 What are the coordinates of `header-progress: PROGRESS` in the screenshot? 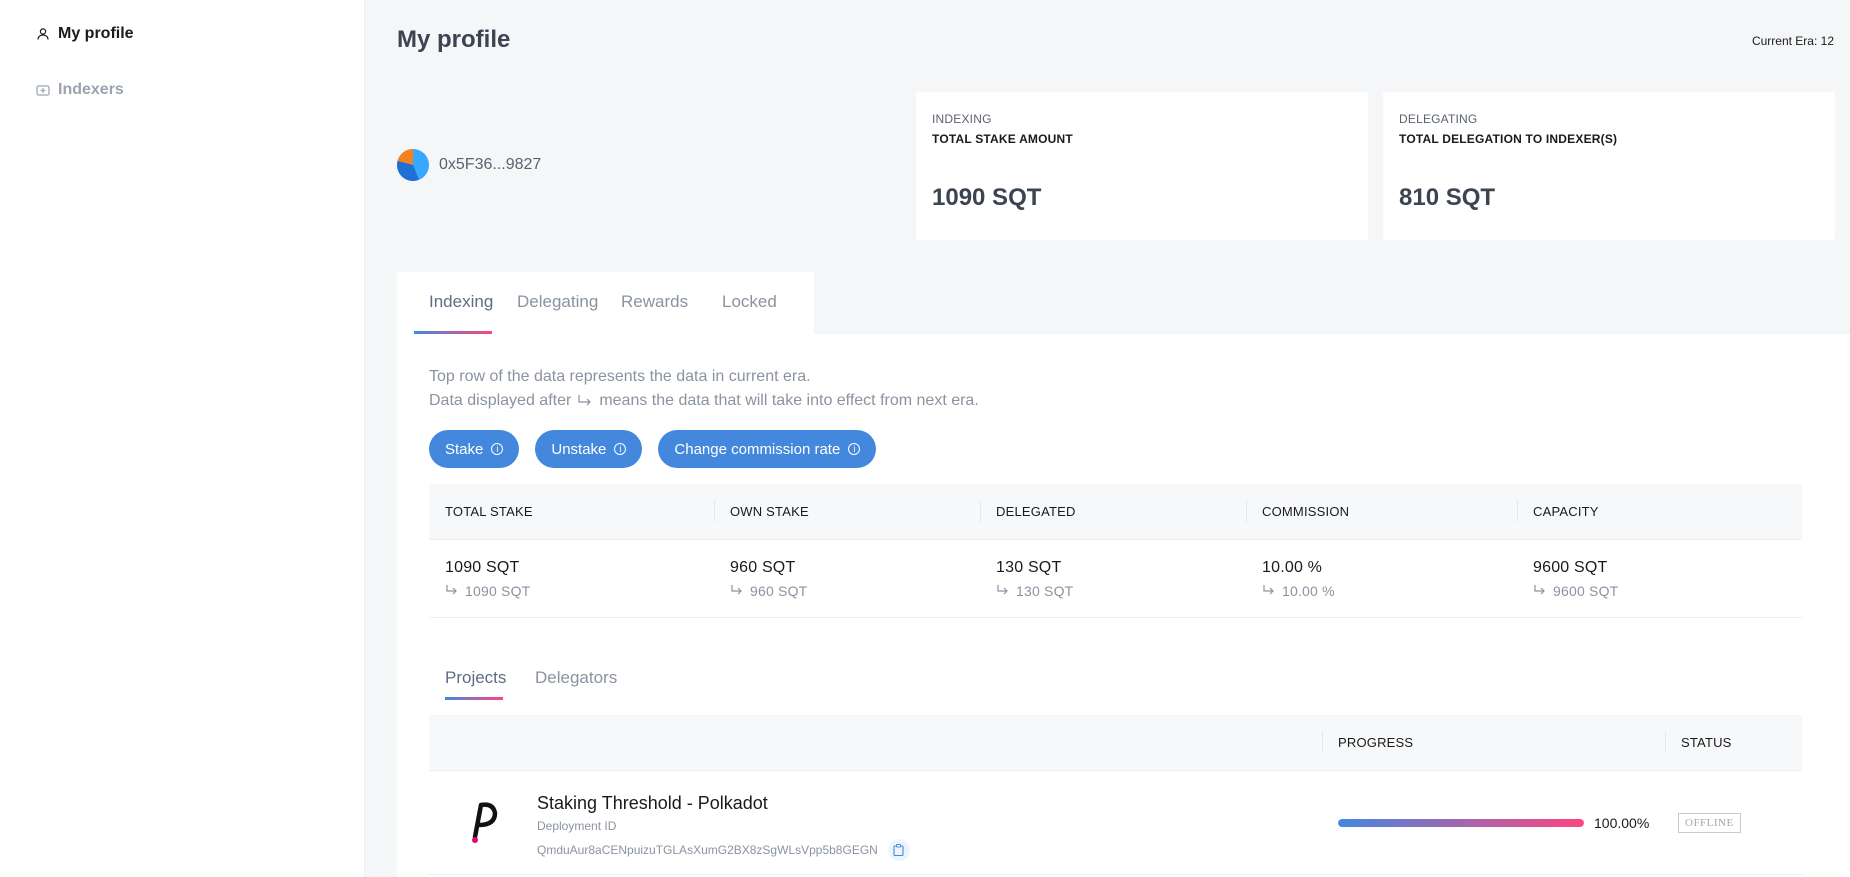 It's located at (1367, 742).